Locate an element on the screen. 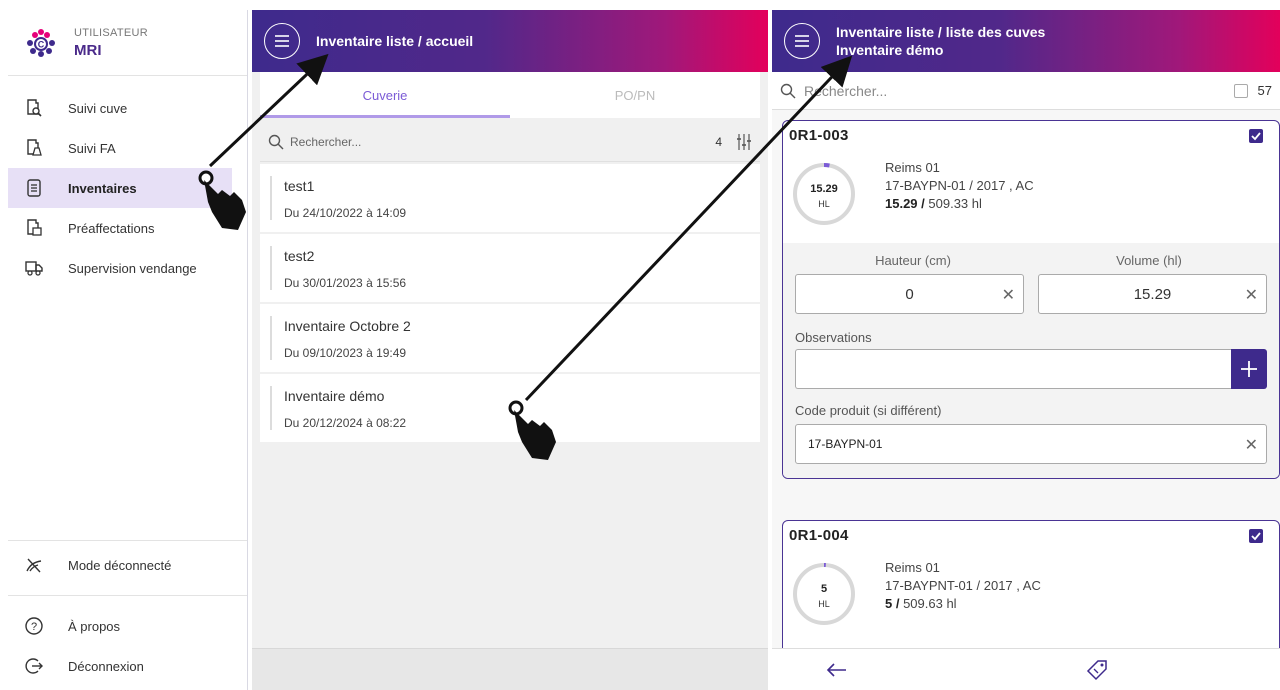 The image size is (1280, 690). logout-button: Déconnexion is located at coordinates (76, 666).